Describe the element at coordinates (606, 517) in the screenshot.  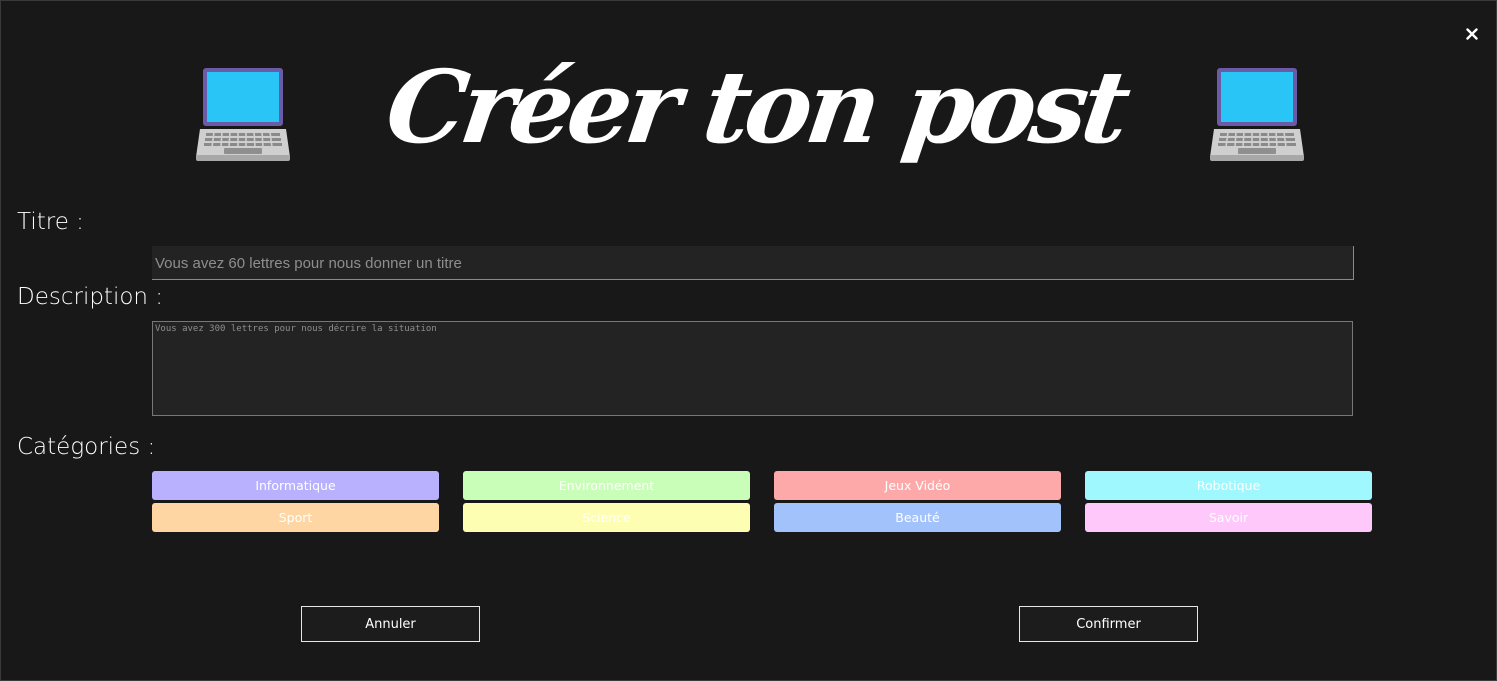
I see `category-button-science: Science` at that location.